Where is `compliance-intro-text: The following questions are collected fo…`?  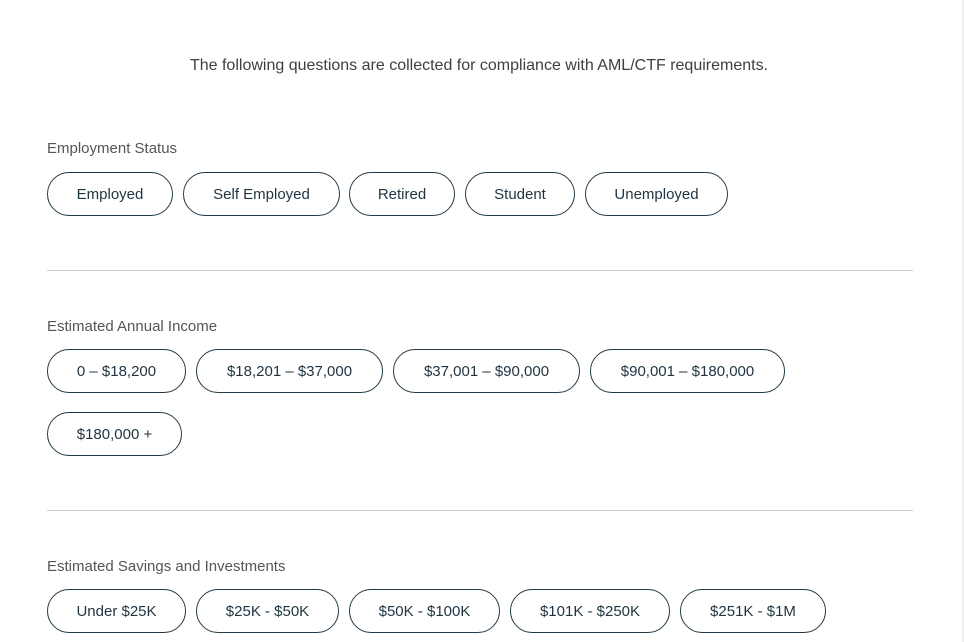 compliance-intro-text: The following questions are collected fo… is located at coordinates (479, 65).